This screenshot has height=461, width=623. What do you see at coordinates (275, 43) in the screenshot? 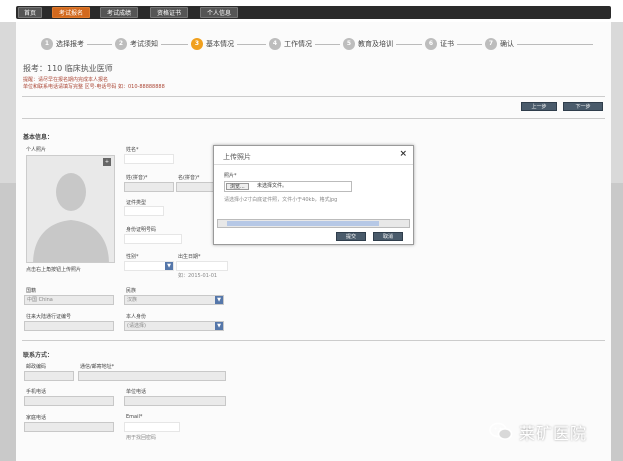
I see `step-number: 4` at bounding box center [275, 43].